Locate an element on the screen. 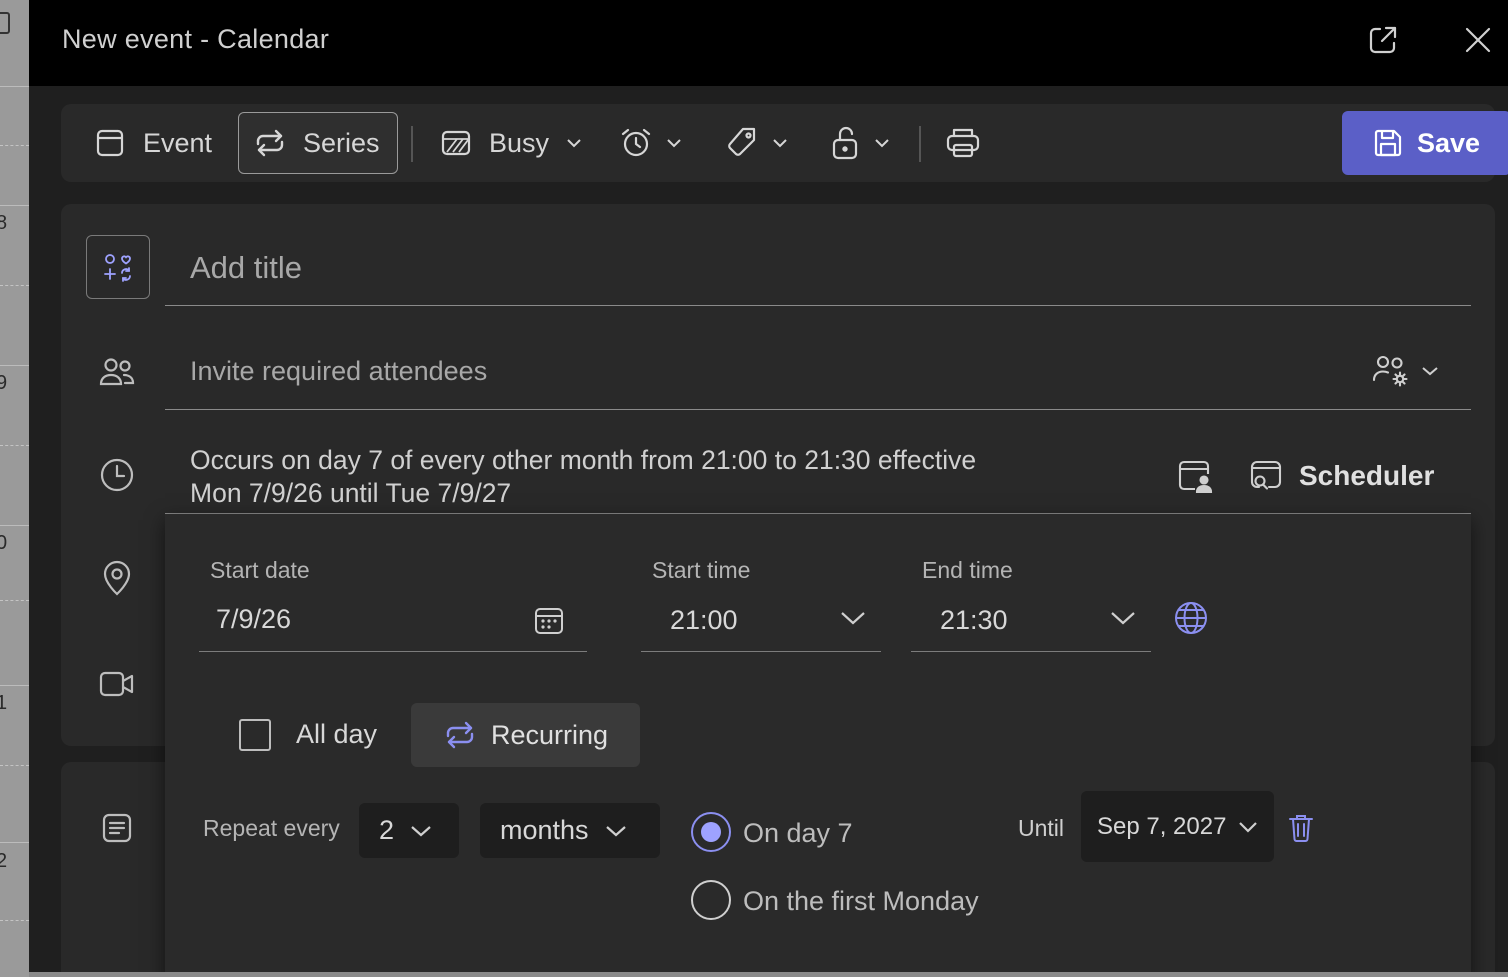 The image size is (1508, 977). window-title: New event - Calendar is located at coordinates (196, 39).